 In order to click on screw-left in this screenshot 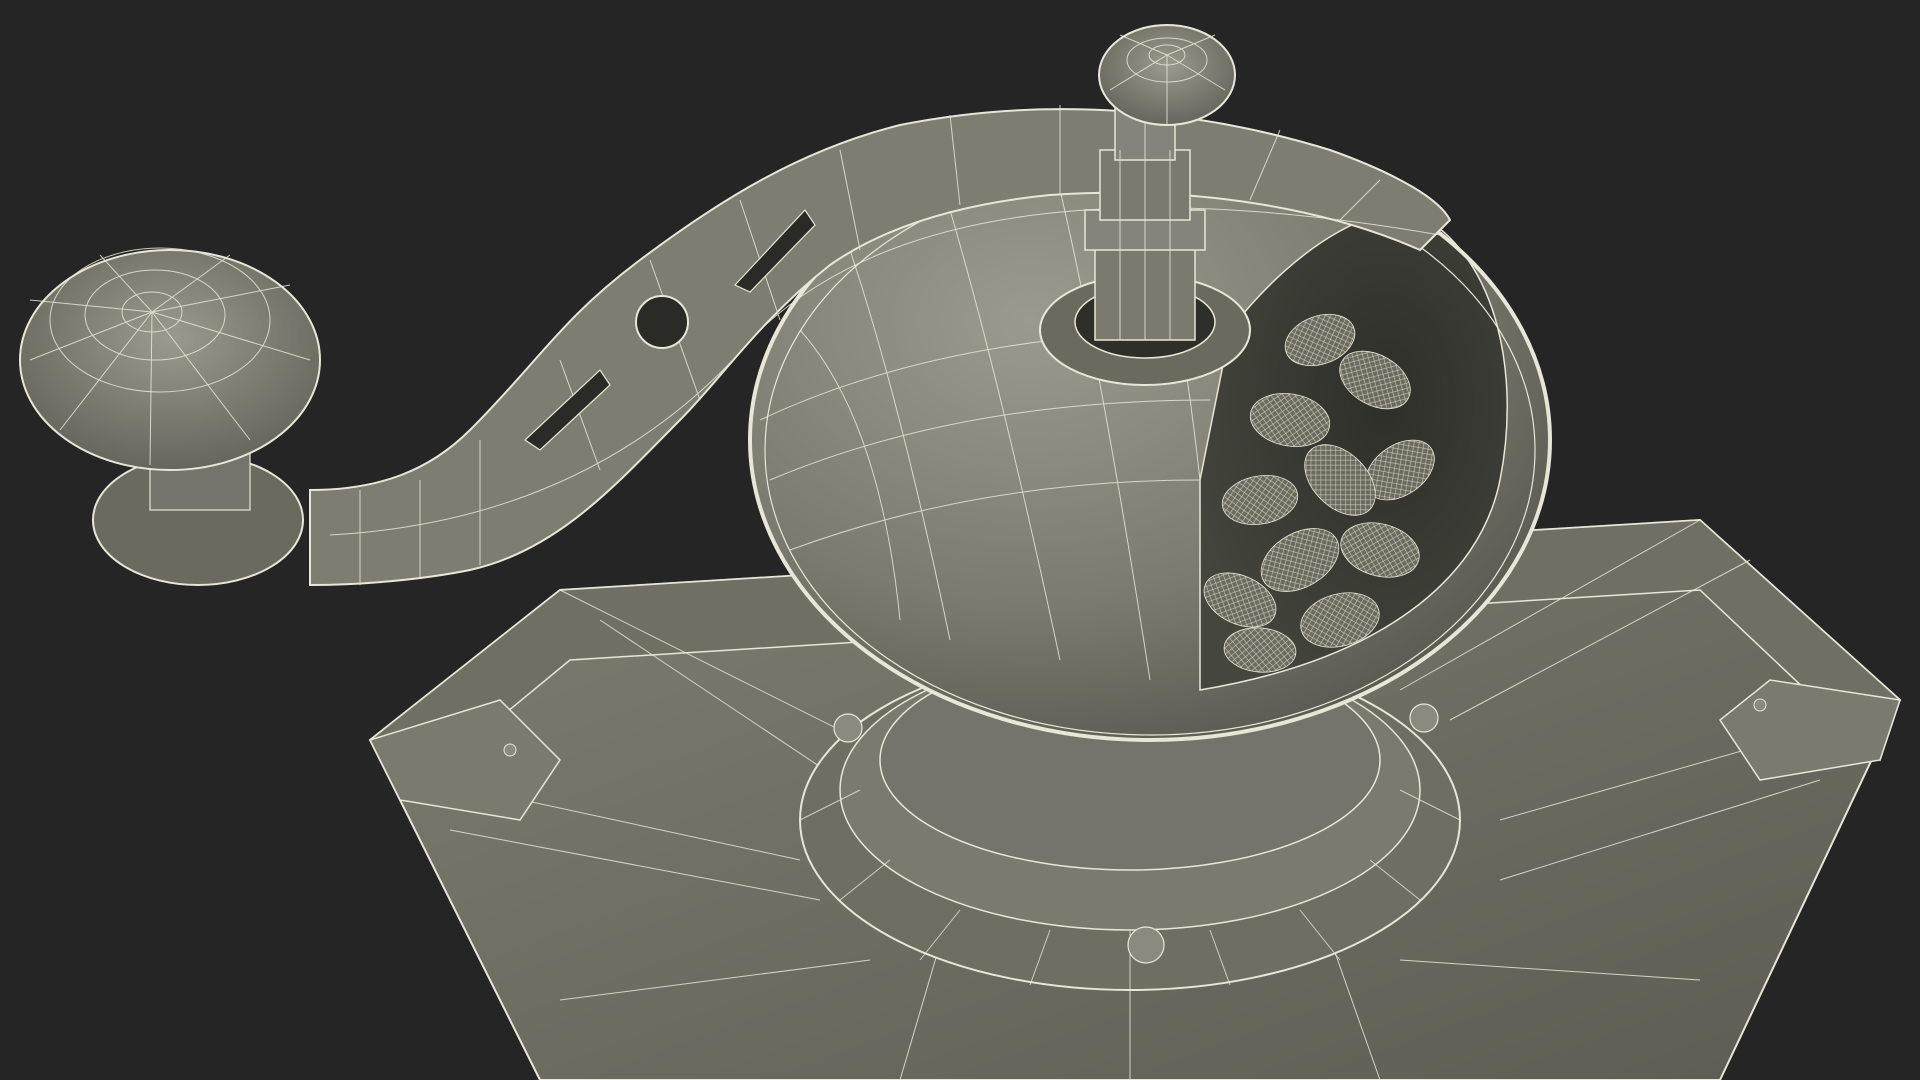, I will do `click(848, 728)`.